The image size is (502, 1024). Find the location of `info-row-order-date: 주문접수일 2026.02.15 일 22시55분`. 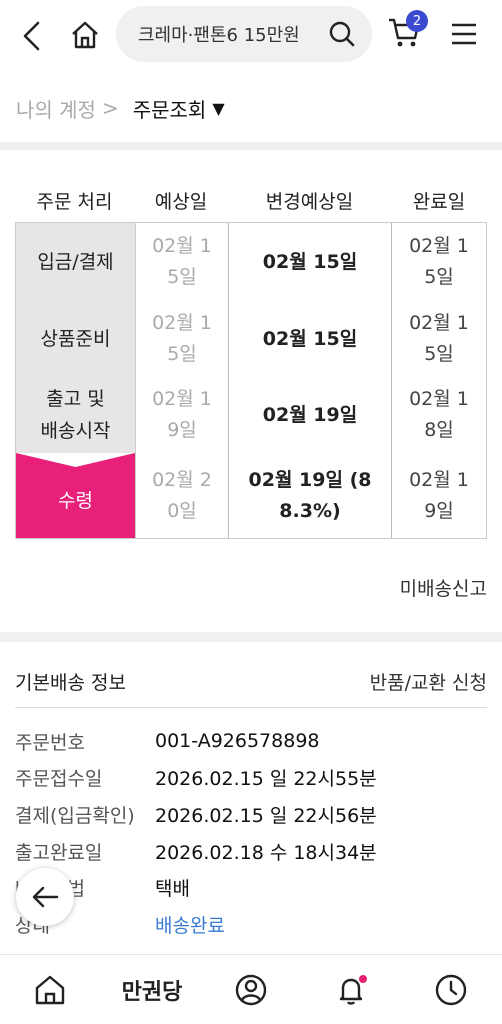

info-row-order-date: 주문접수일 2026.02.15 일 22시55분 is located at coordinates (196, 777).